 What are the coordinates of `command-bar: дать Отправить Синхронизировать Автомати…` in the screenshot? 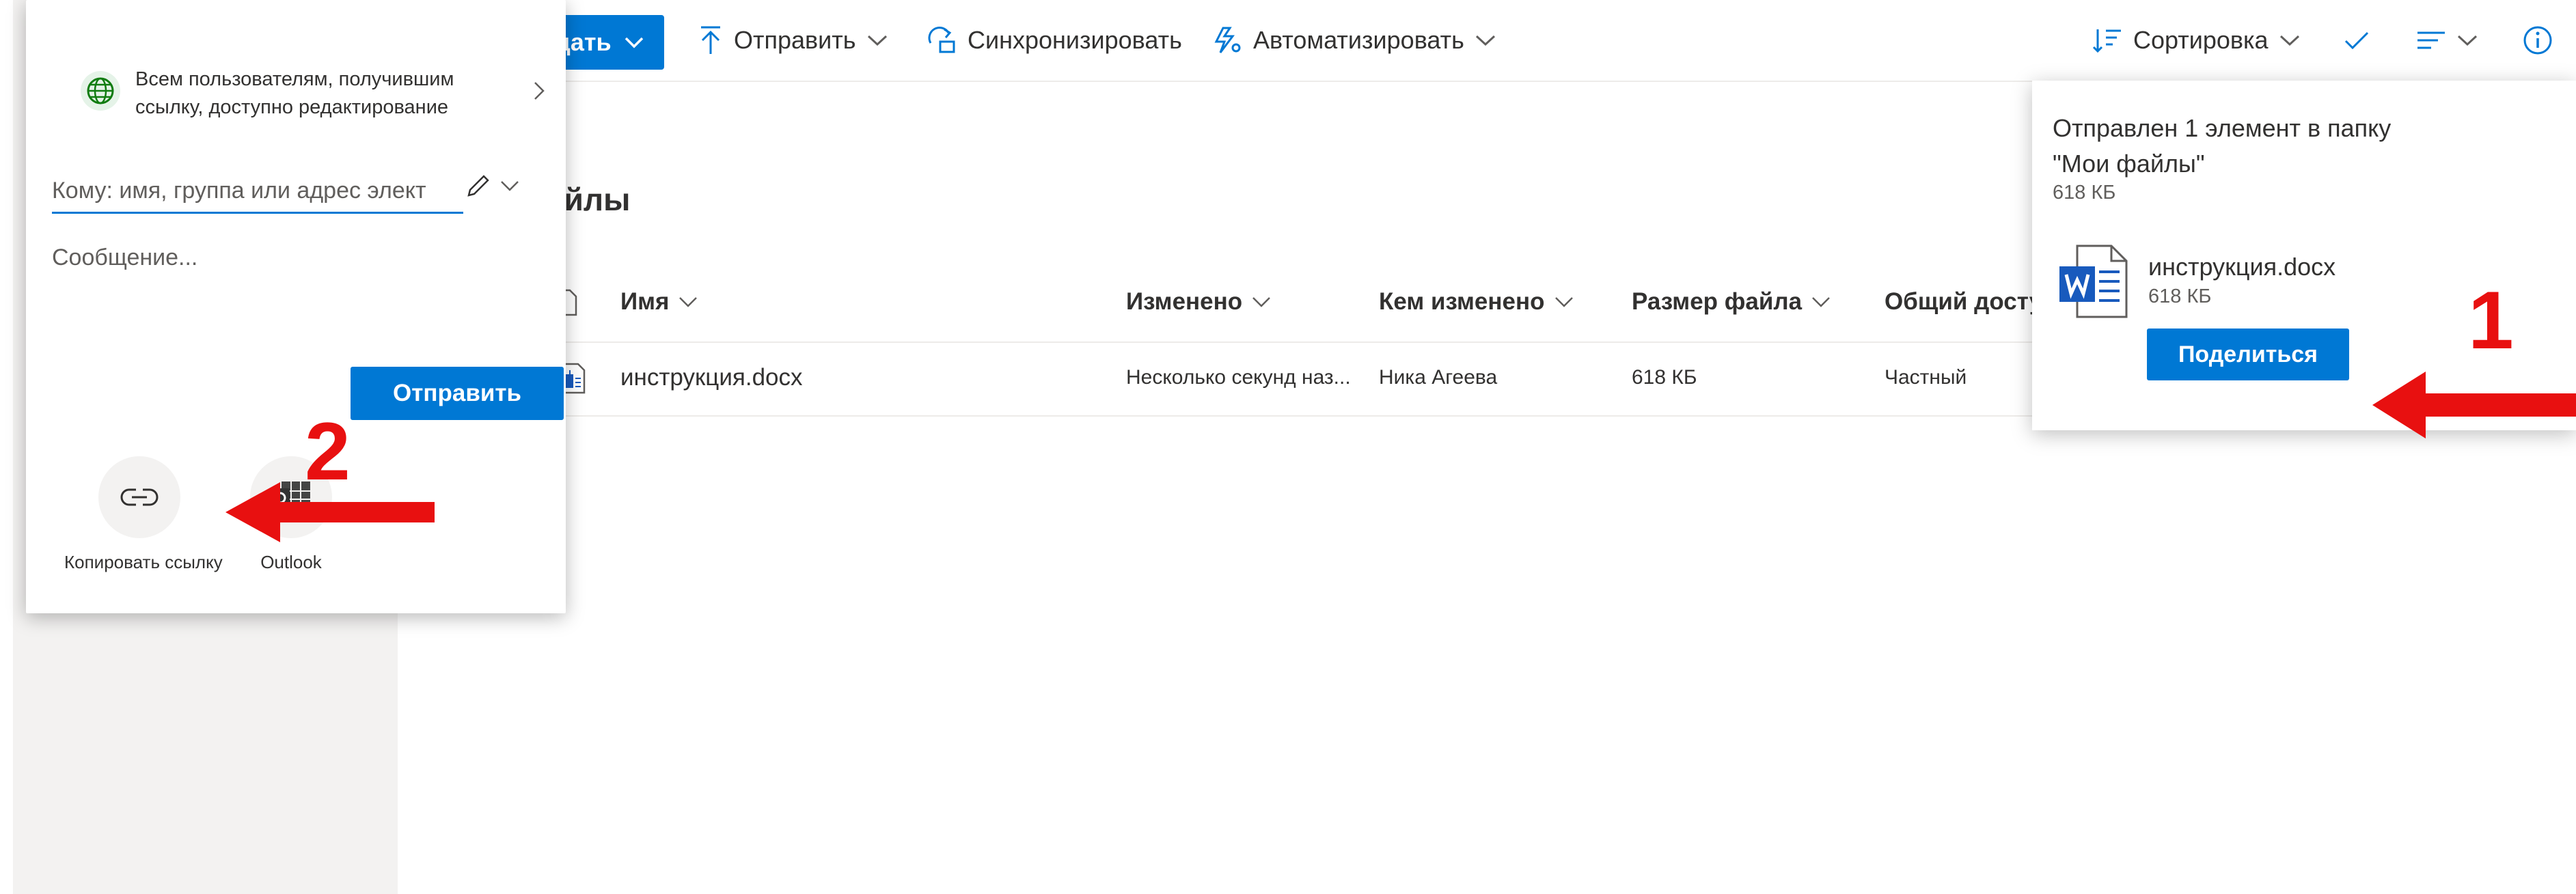 It's located at (1487, 41).